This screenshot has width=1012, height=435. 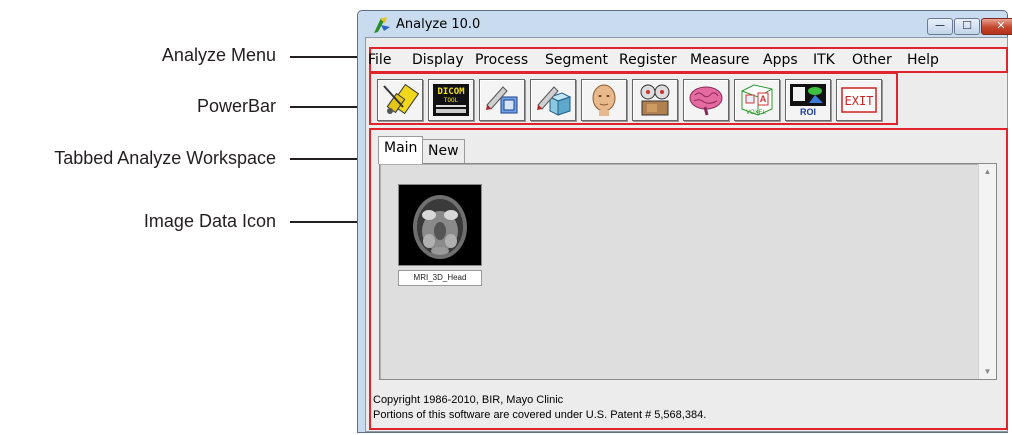 I want to click on roi-button: ROI, so click(x=808, y=100).